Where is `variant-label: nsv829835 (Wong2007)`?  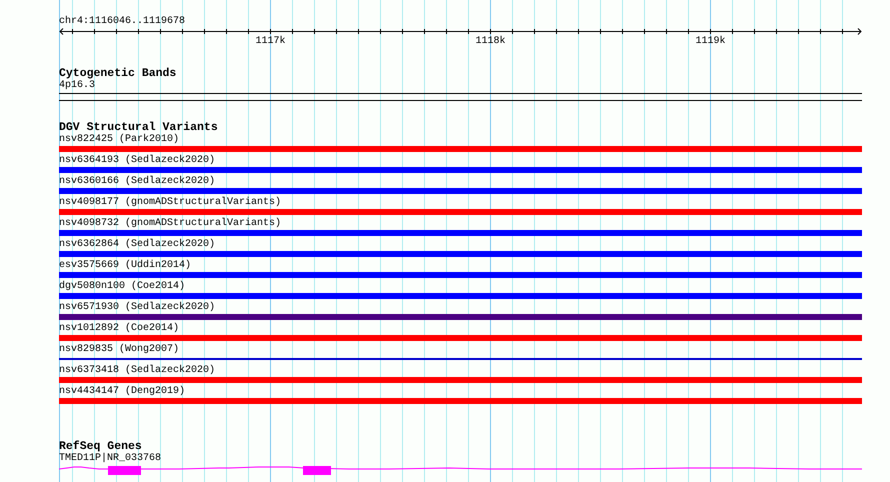
variant-label: nsv829835 (Wong2007) is located at coordinates (119, 349).